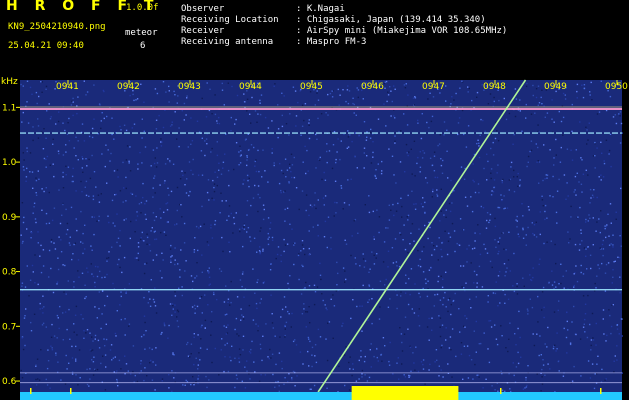 The height and width of the screenshot is (400, 629). I want to click on antenna-value: : Maspro FM-3, so click(331, 42).